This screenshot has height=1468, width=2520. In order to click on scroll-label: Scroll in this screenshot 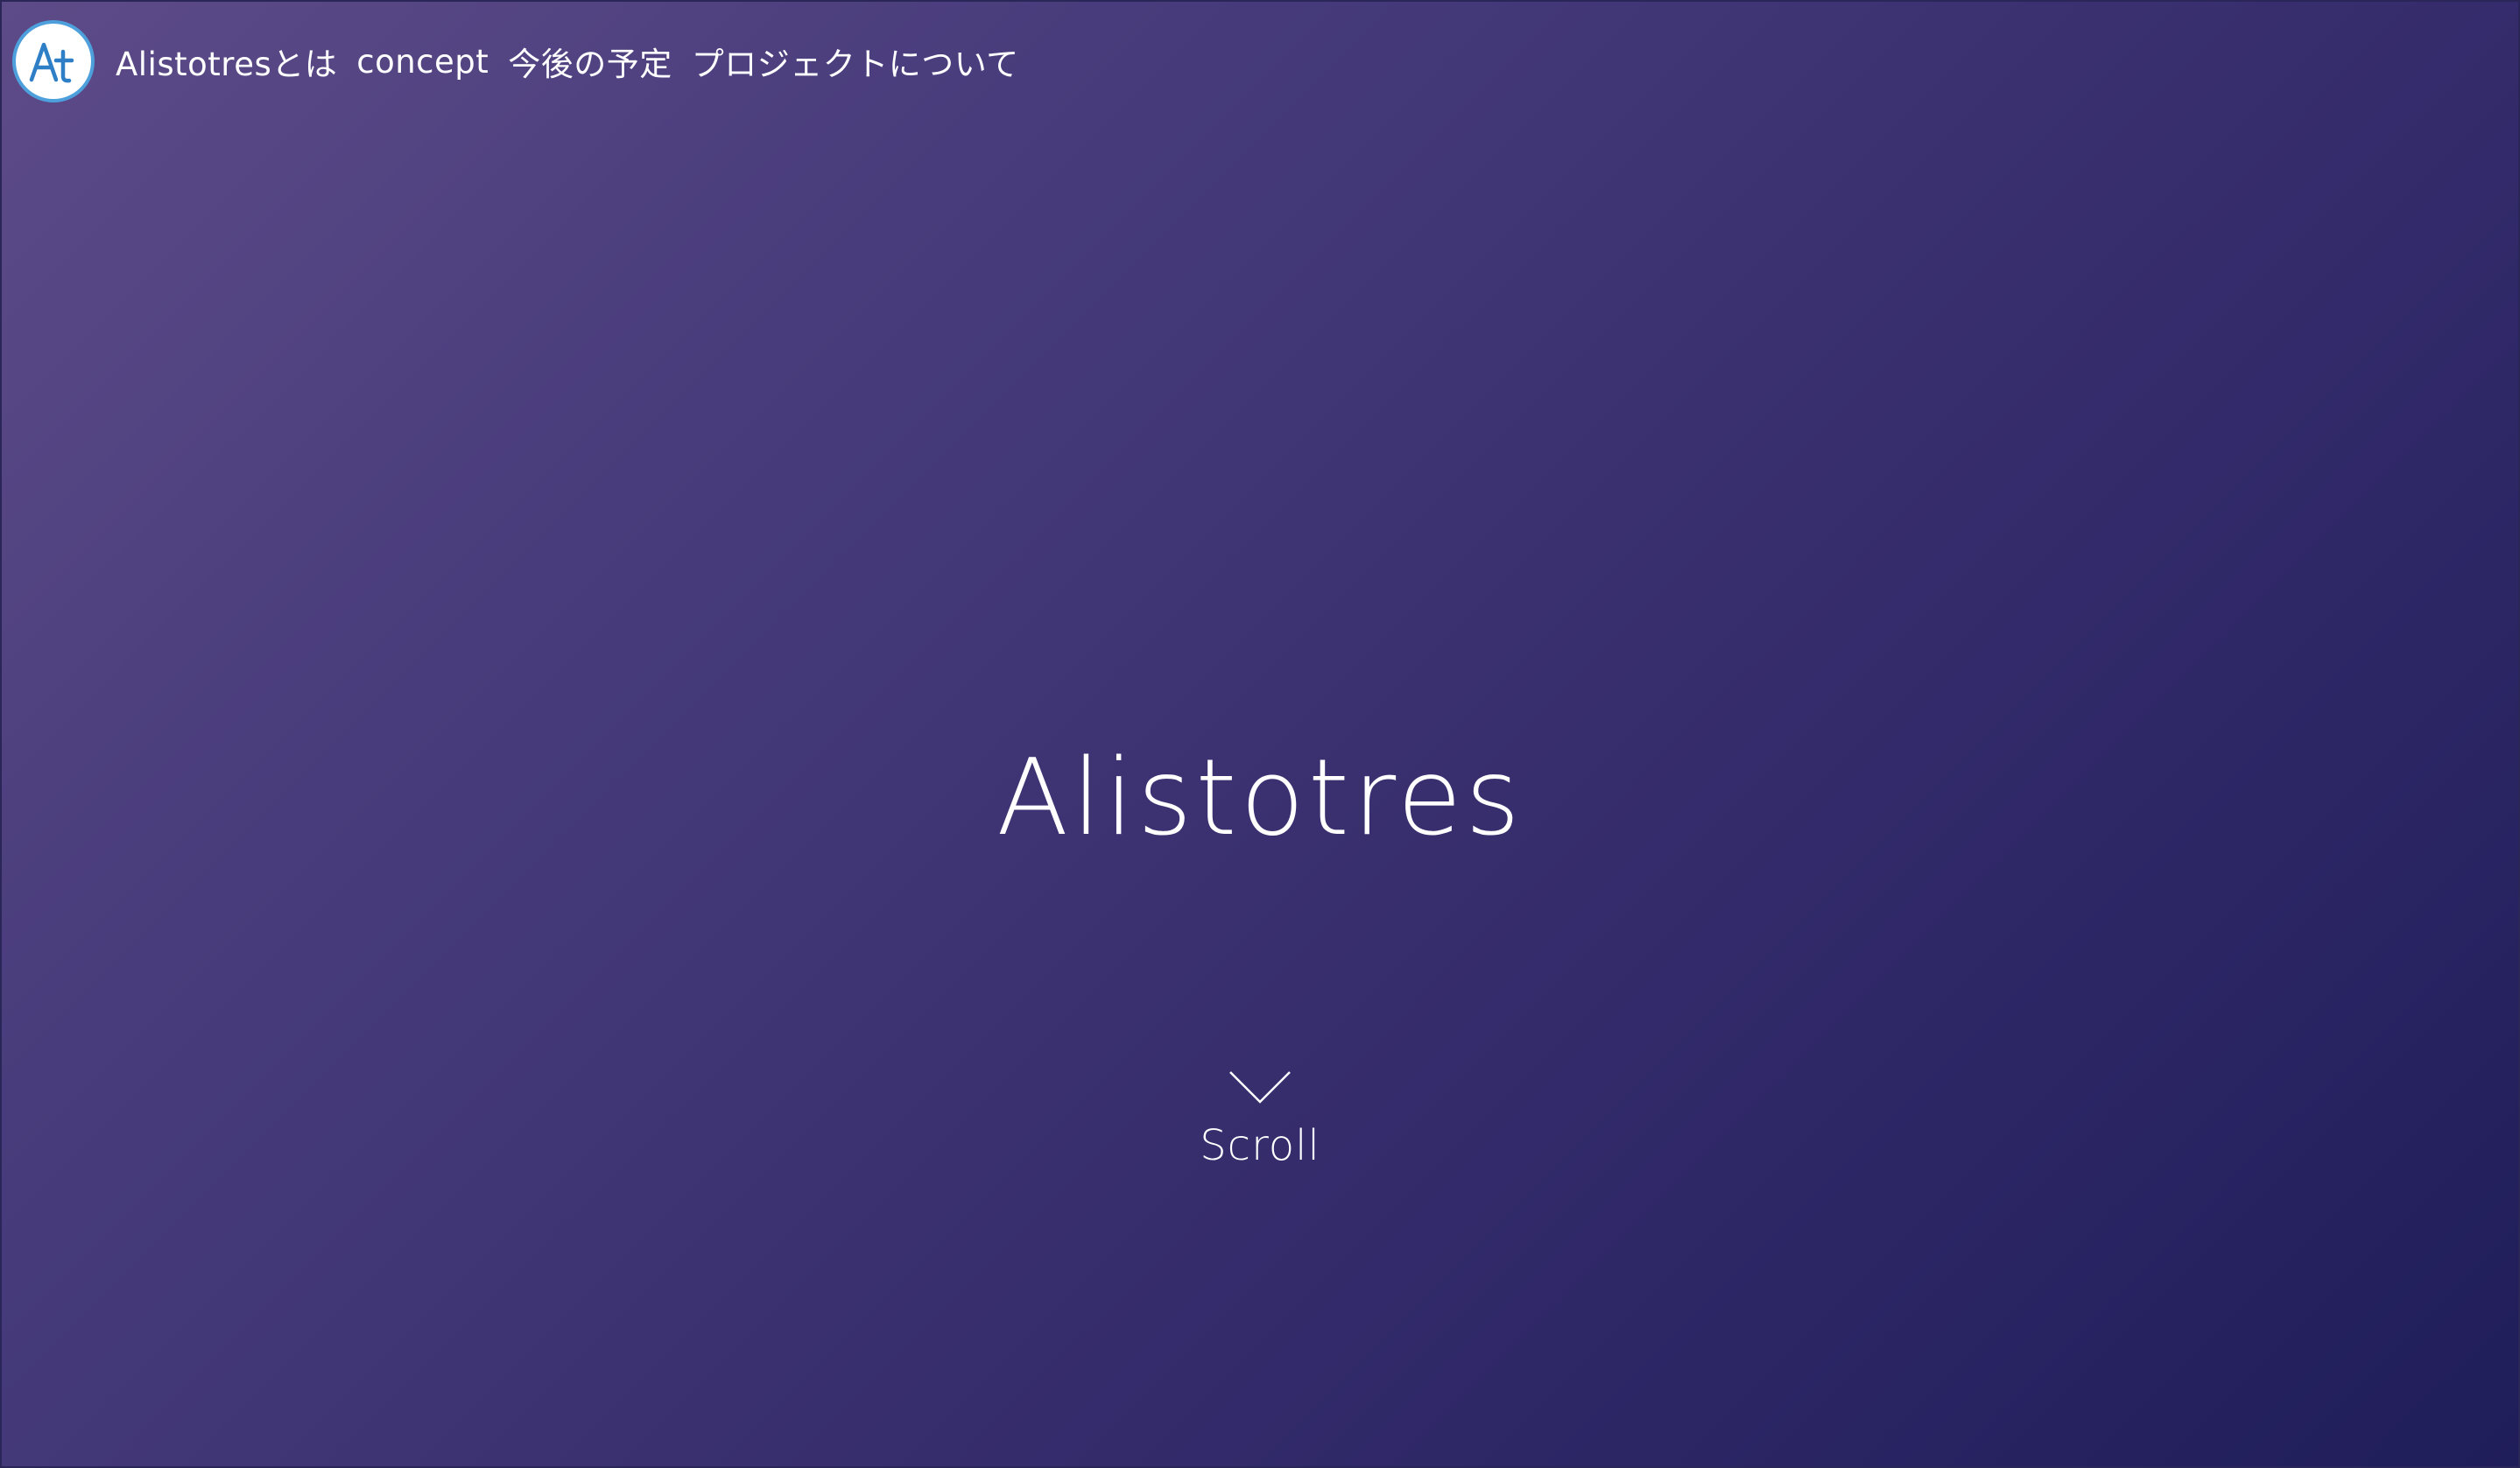, I will do `click(1260, 1146)`.